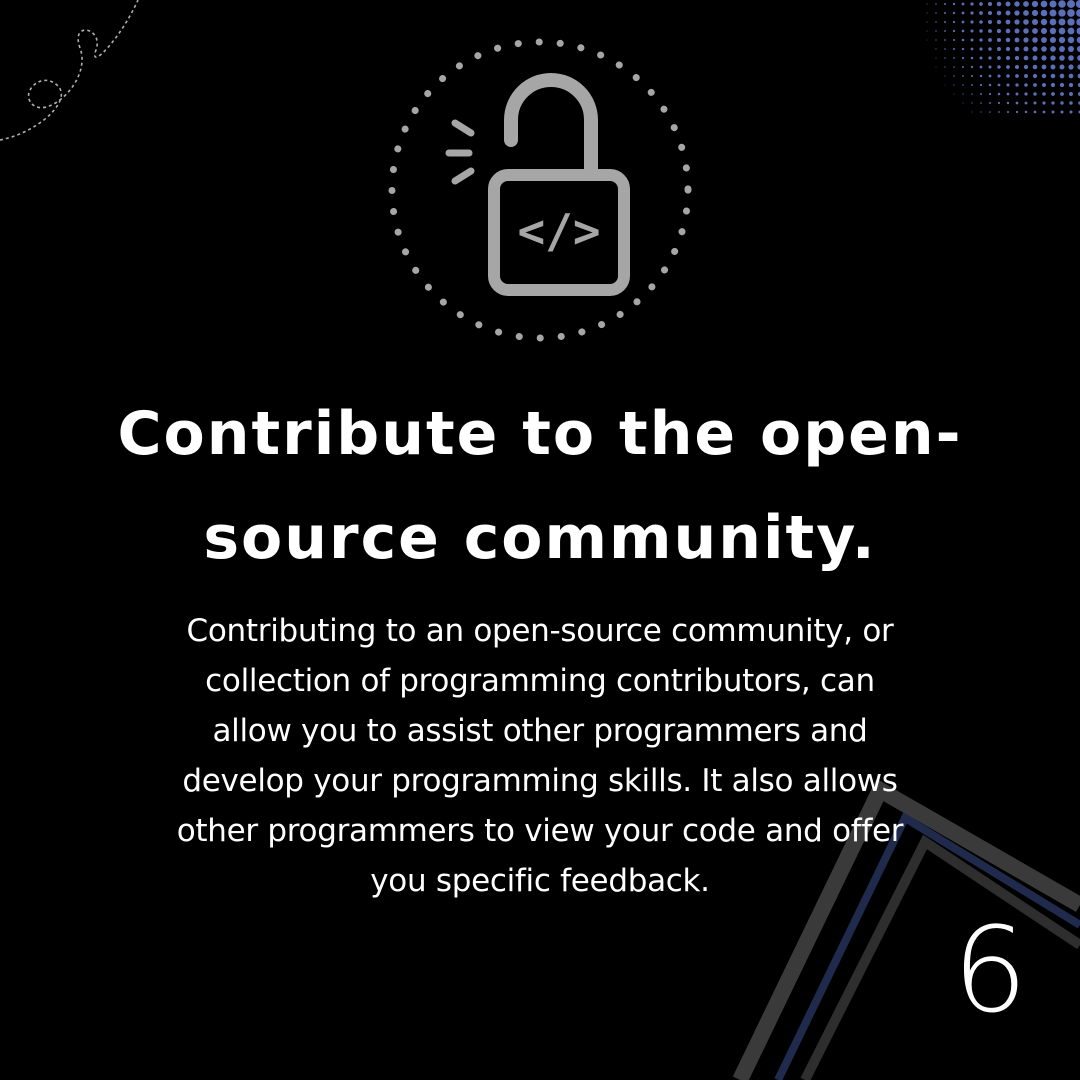 The height and width of the screenshot is (1080, 1080). Describe the element at coordinates (540, 434) in the screenshot. I see `headline-line-1: Contribute to the open-` at that location.